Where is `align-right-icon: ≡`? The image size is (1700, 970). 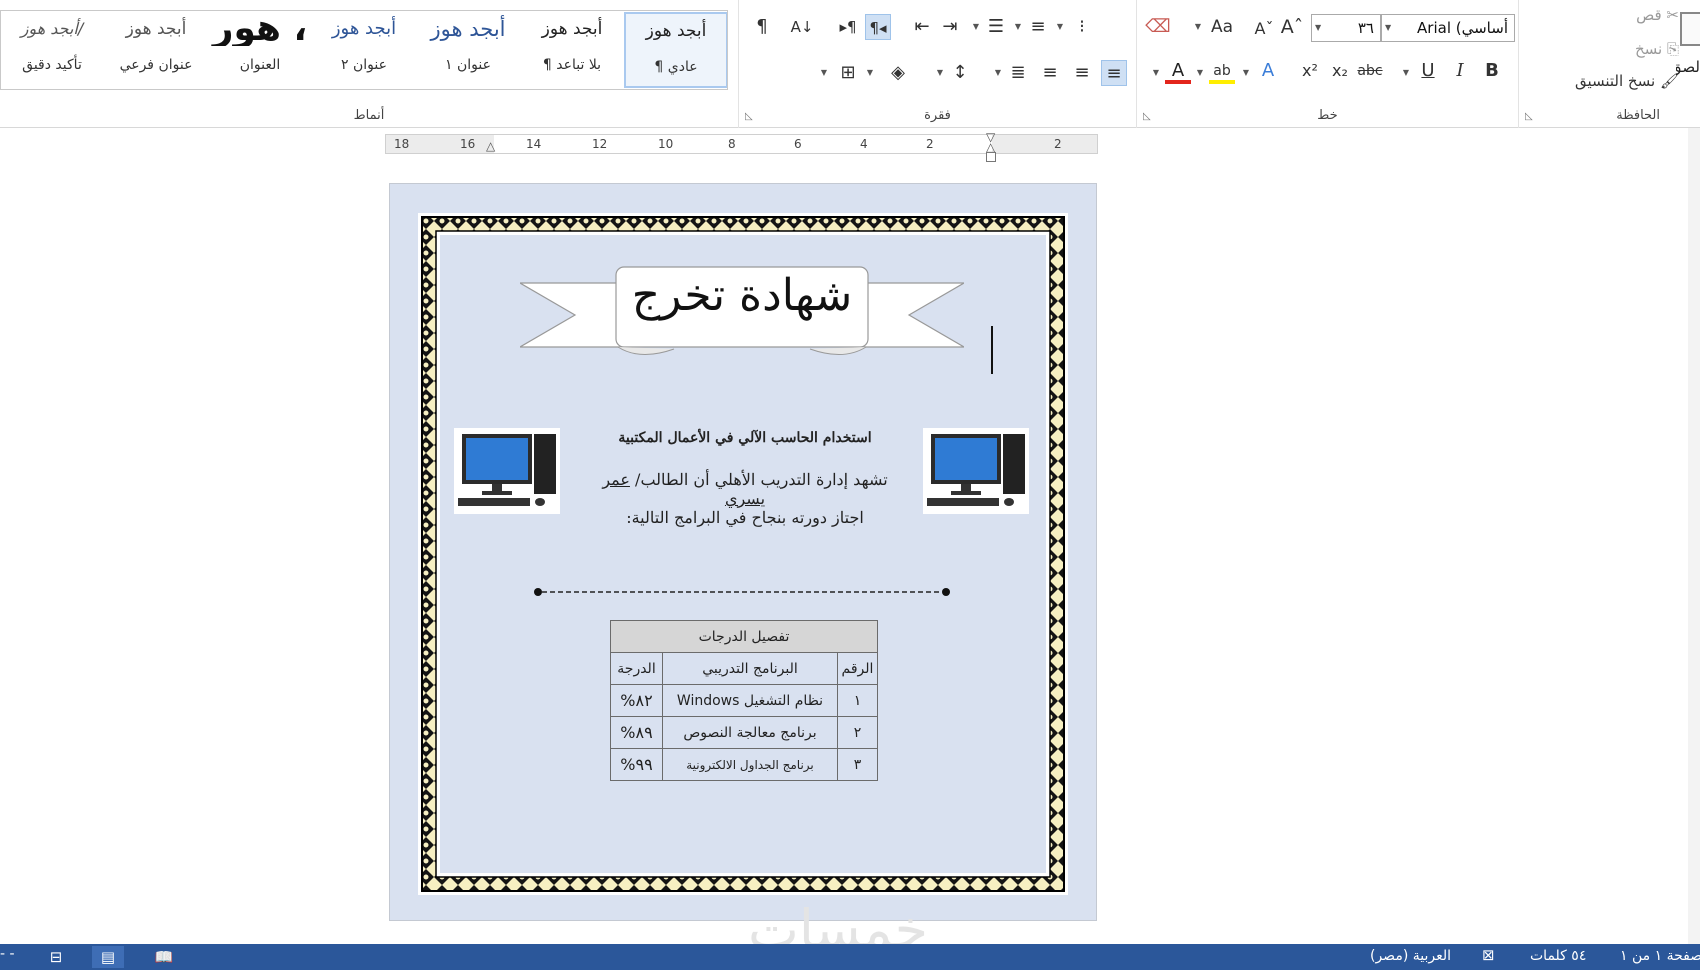 align-right-icon: ≡ is located at coordinates (1114, 73).